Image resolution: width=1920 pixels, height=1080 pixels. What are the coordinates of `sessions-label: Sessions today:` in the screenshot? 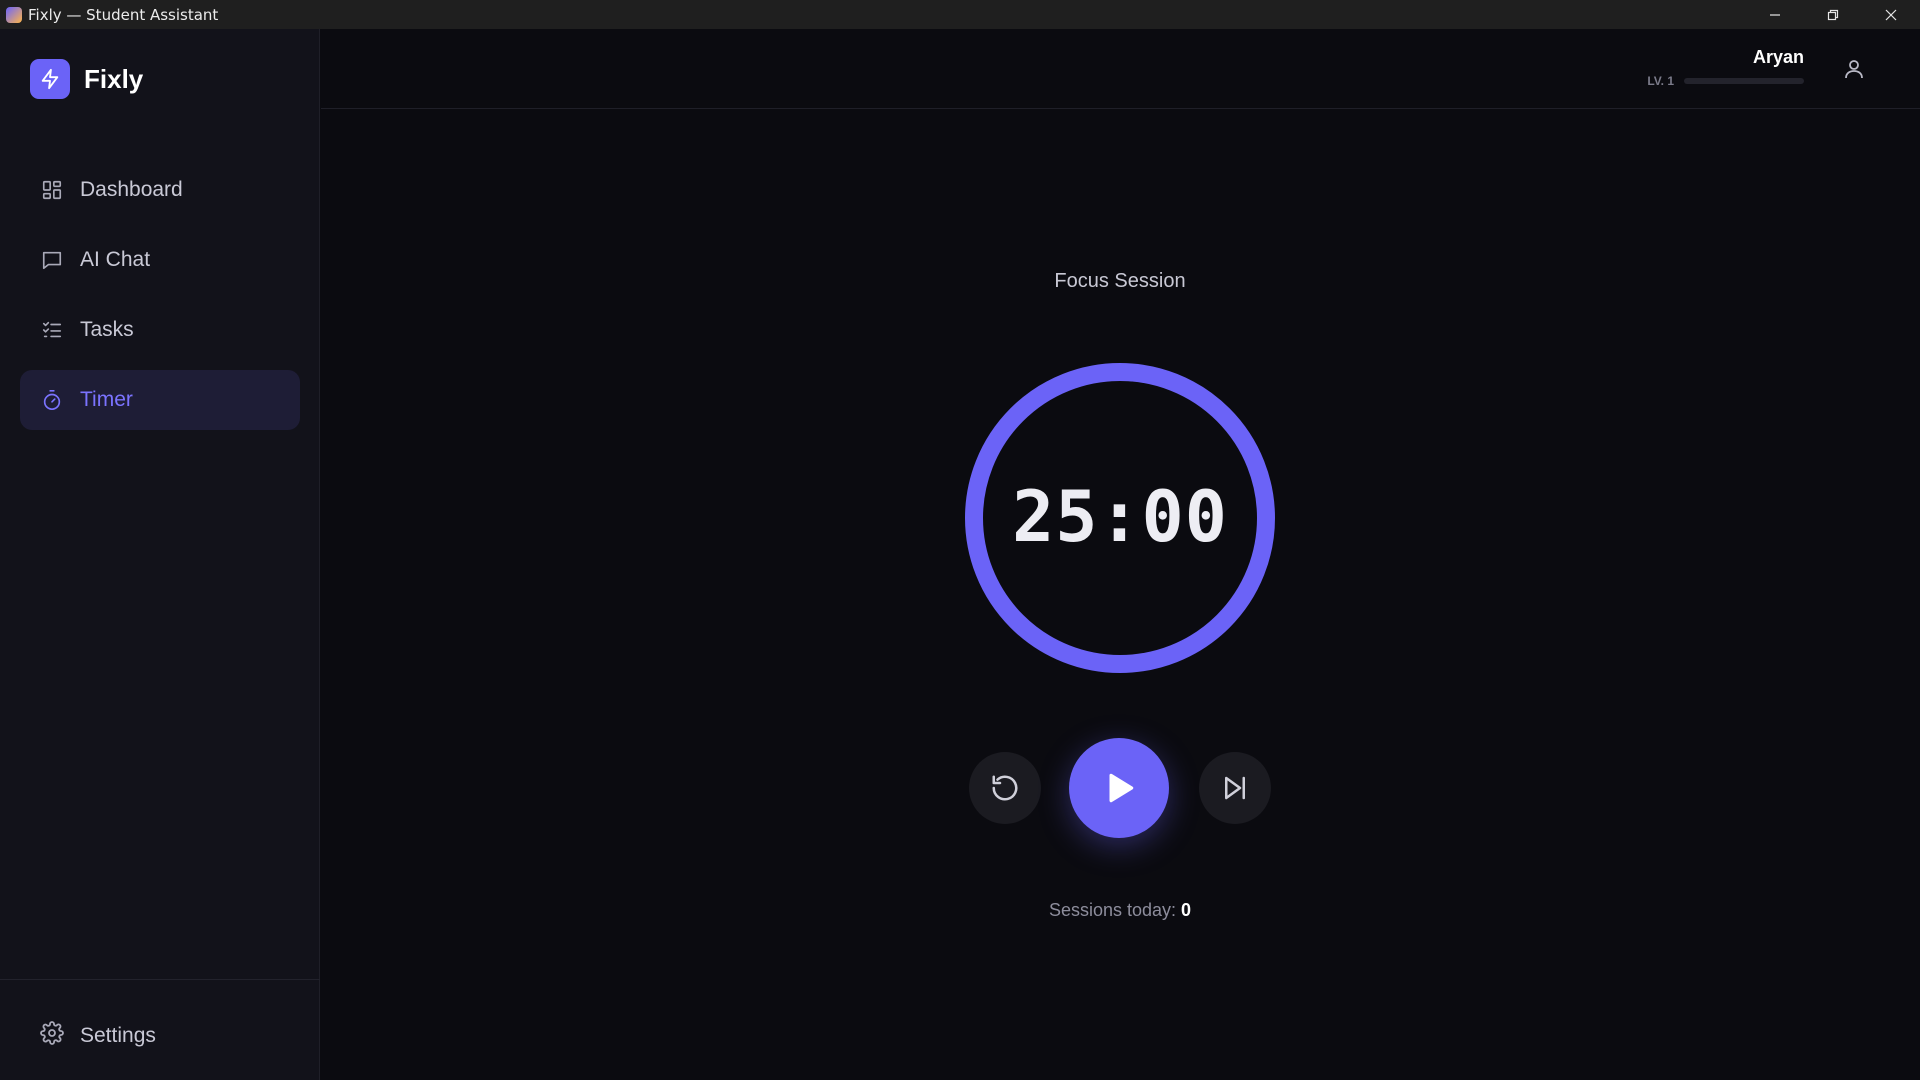 It's located at (1112, 910).